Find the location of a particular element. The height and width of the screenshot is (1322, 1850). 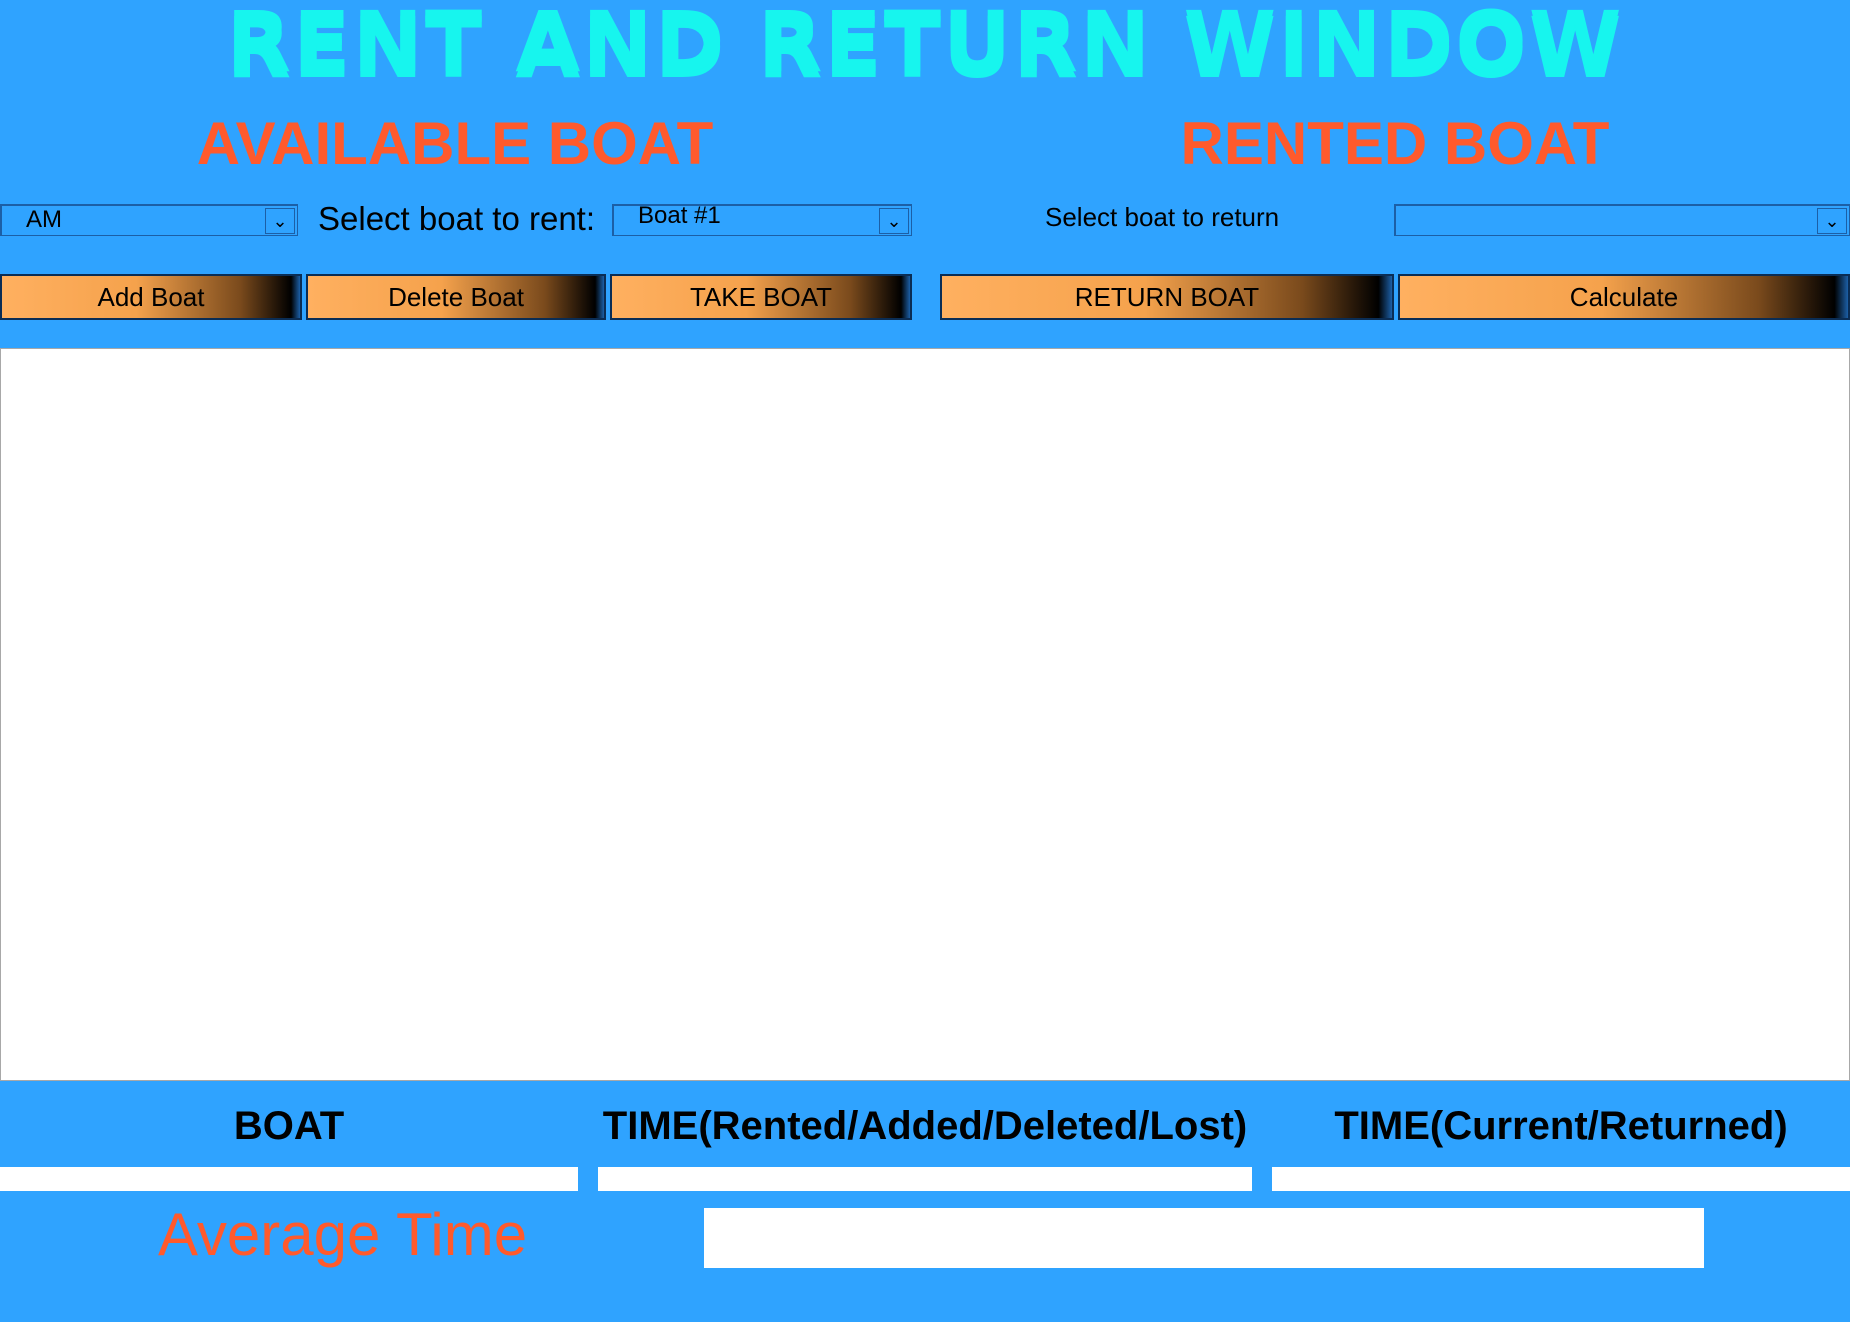

rent-boat-select: Boat #1 ⌄ is located at coordinates (762, 219).